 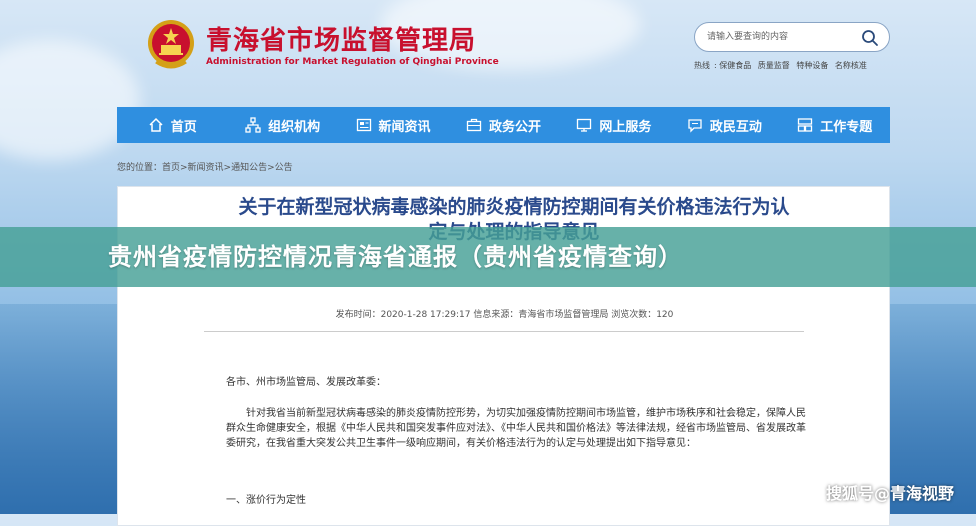 What do you see at coordinates (404, 127) in the screenshot?
I see `nav-item-label: 新闻资讯` at bounding box center [404, 127].